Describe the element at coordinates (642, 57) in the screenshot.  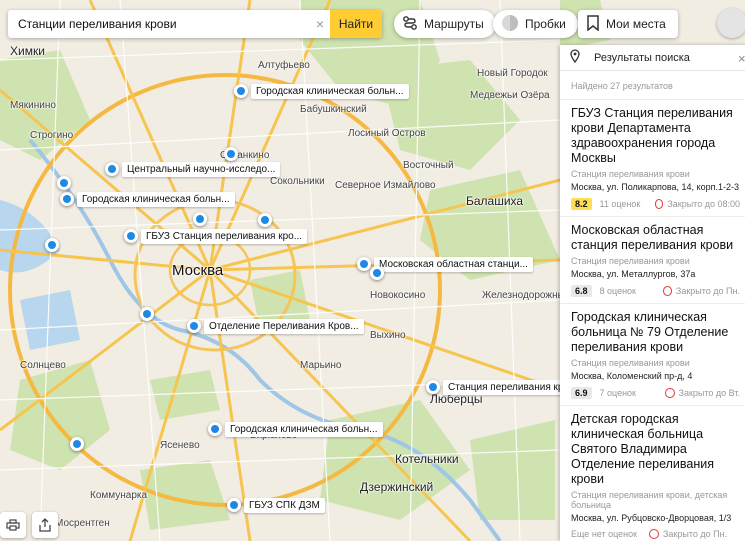
I see `panel-title: Результаты поиска` at that location.